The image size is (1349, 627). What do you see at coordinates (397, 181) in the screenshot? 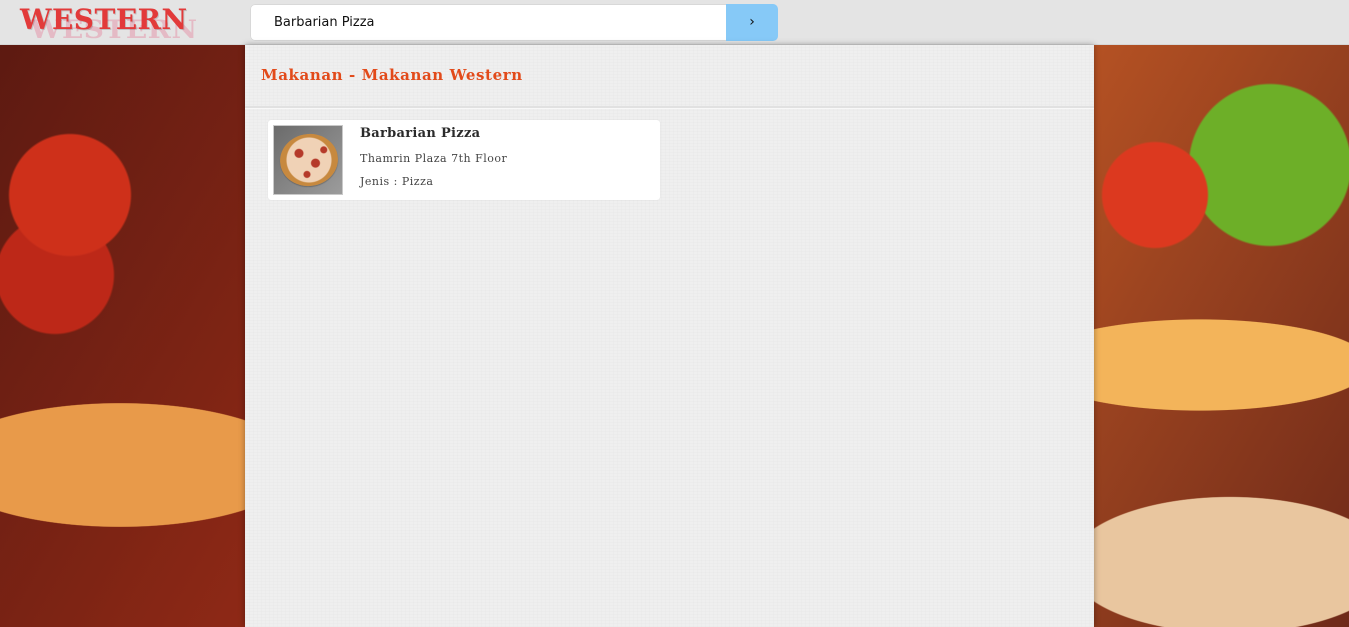
I see `restaurant-type: Jenis : Pizza` at bounding box center [397, 181].